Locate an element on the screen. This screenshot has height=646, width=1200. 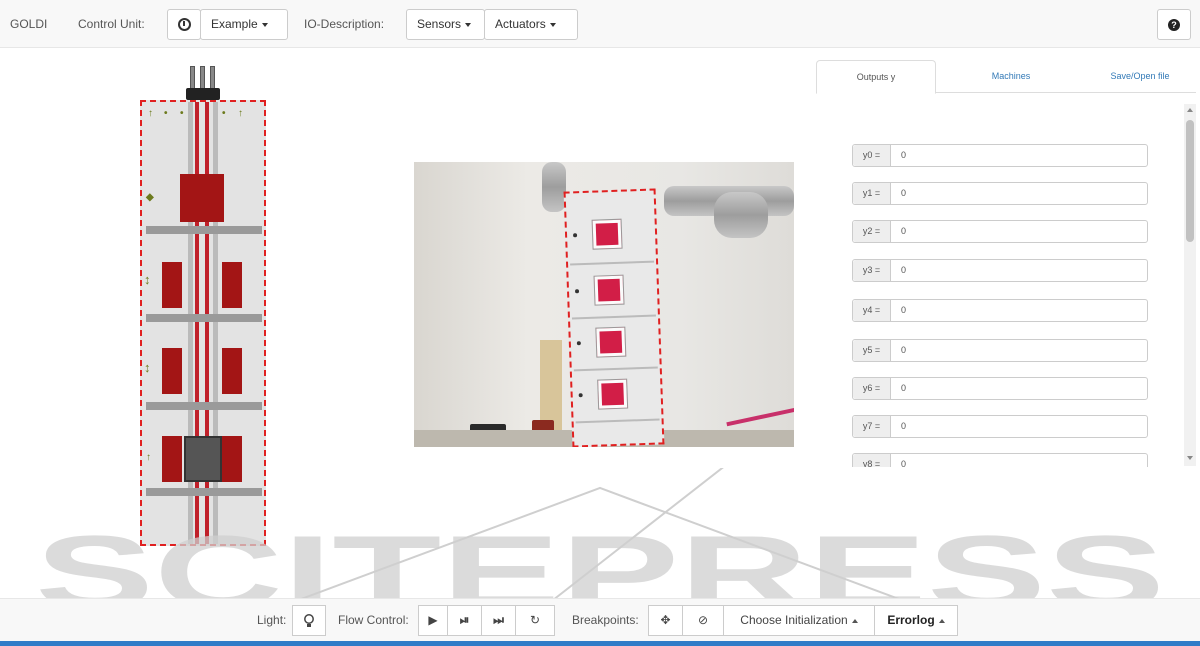
scroll-up-arrow-icon is located at coordinates (1190, 110).